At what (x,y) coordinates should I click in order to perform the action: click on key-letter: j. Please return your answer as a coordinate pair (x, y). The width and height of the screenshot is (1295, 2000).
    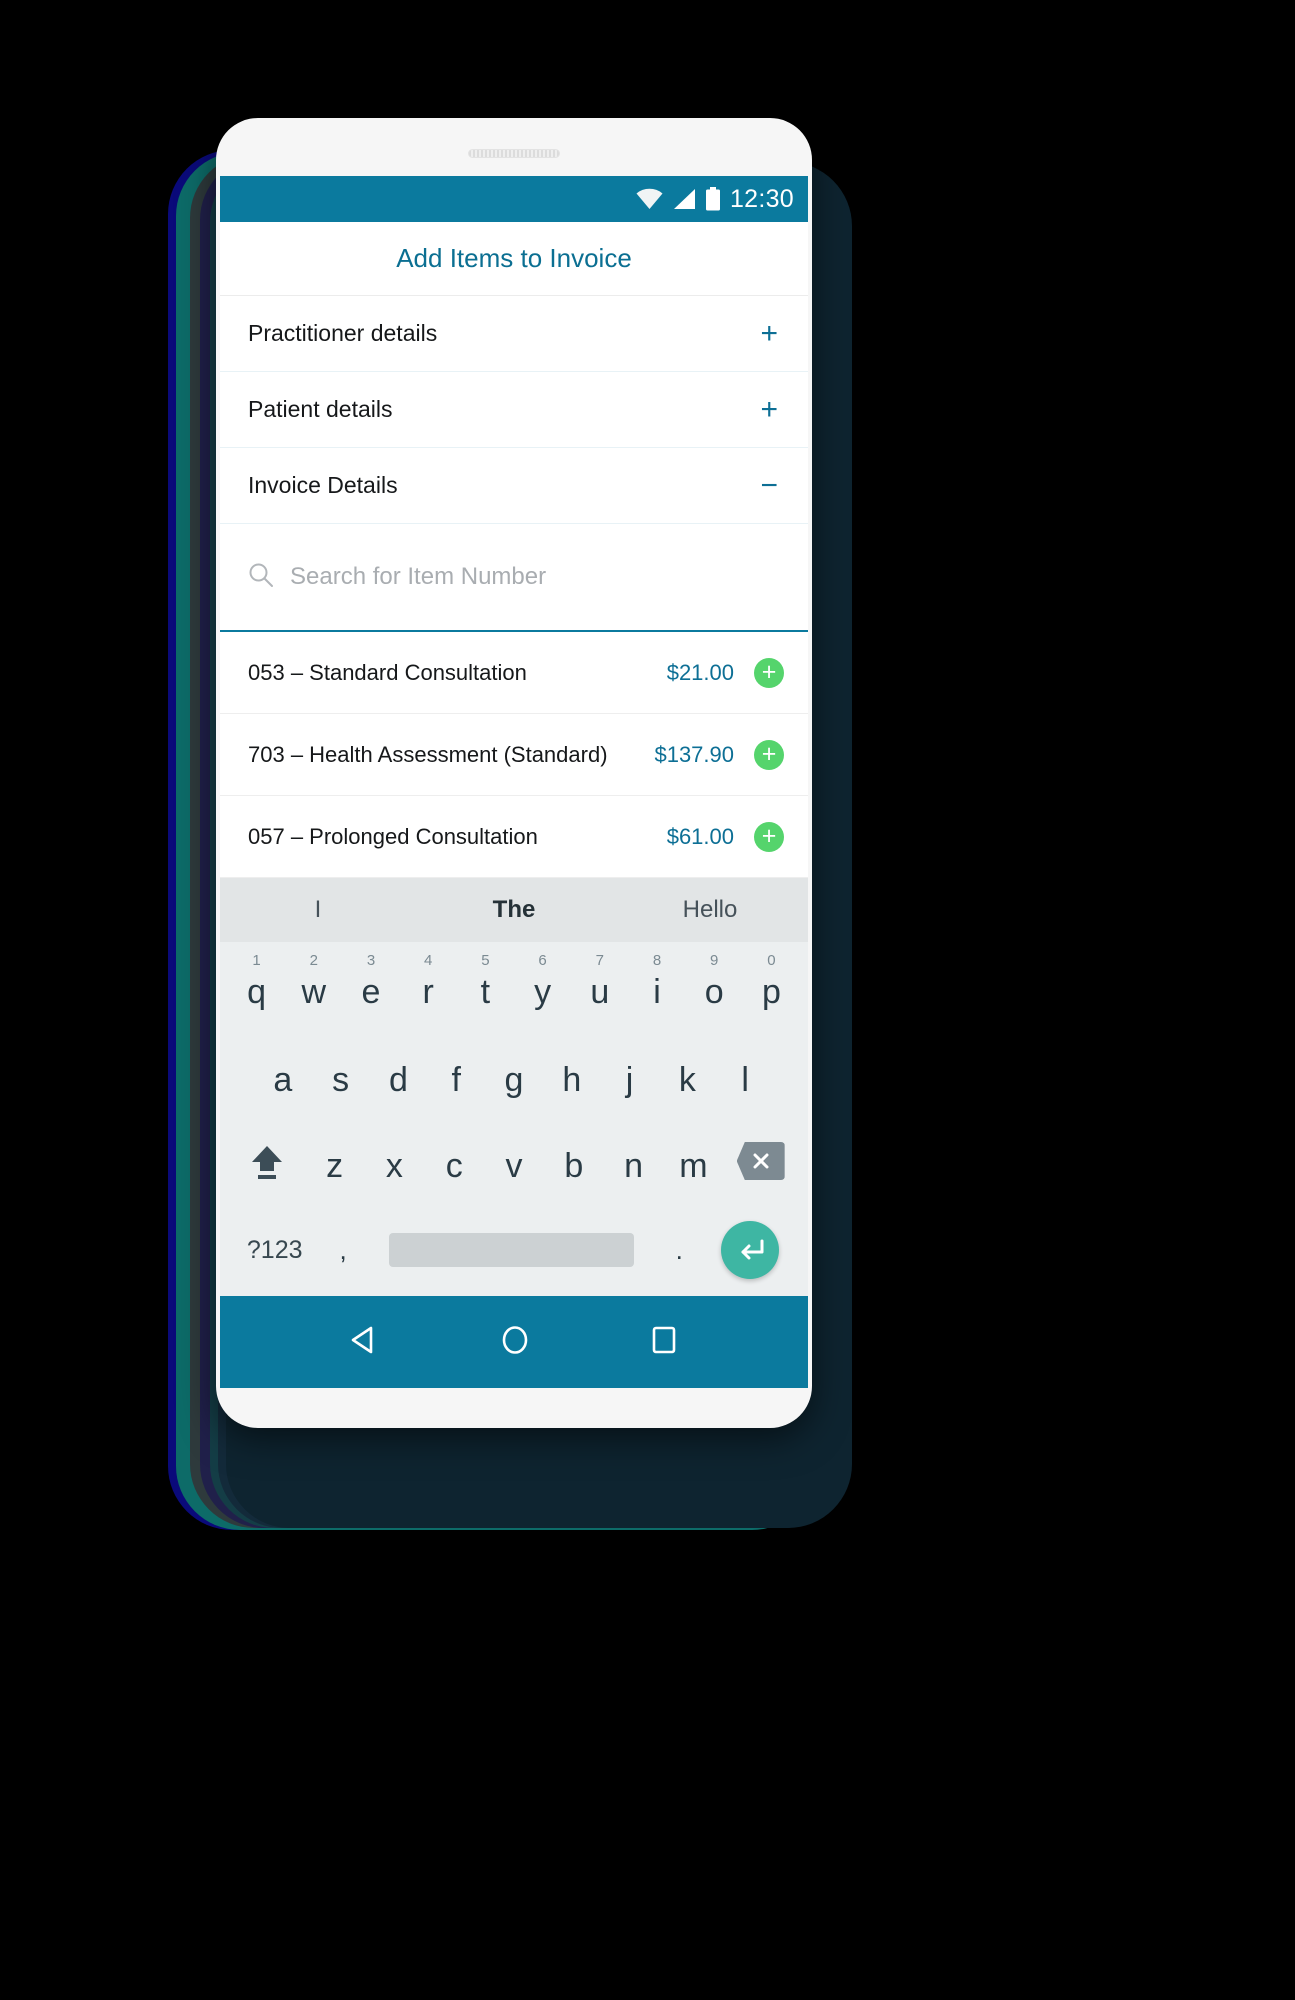
    Looking at the image, I should click on (629, 1079).